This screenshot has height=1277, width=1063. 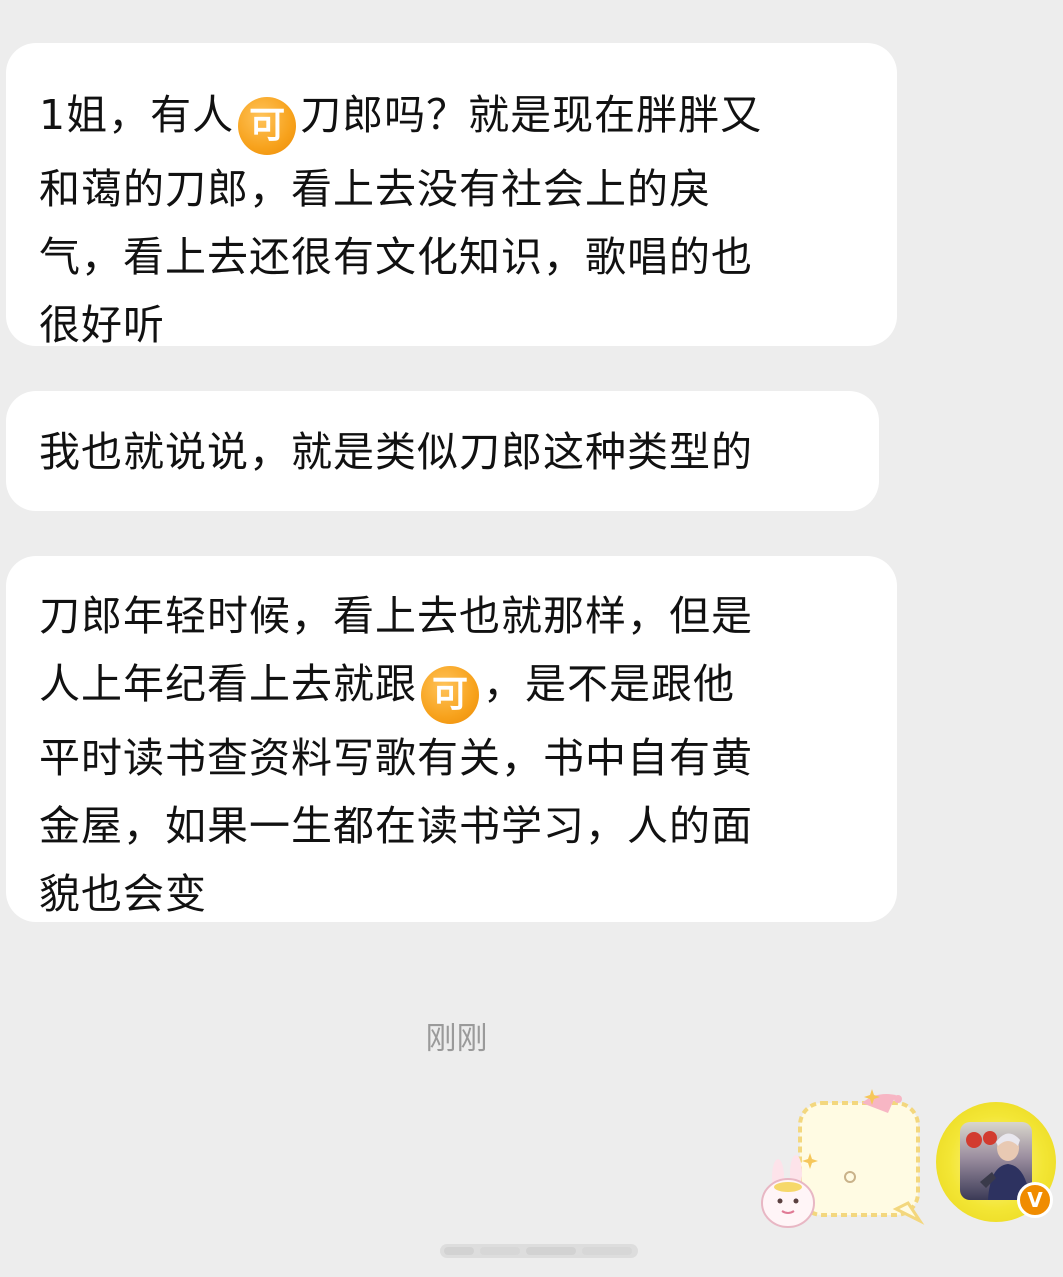 What do you see at coordinates (396, 616) in the screenshot?
I see `message-text: 刀郎年轻时候，看上去也就那样，但是` at bounding box center [396, 616].